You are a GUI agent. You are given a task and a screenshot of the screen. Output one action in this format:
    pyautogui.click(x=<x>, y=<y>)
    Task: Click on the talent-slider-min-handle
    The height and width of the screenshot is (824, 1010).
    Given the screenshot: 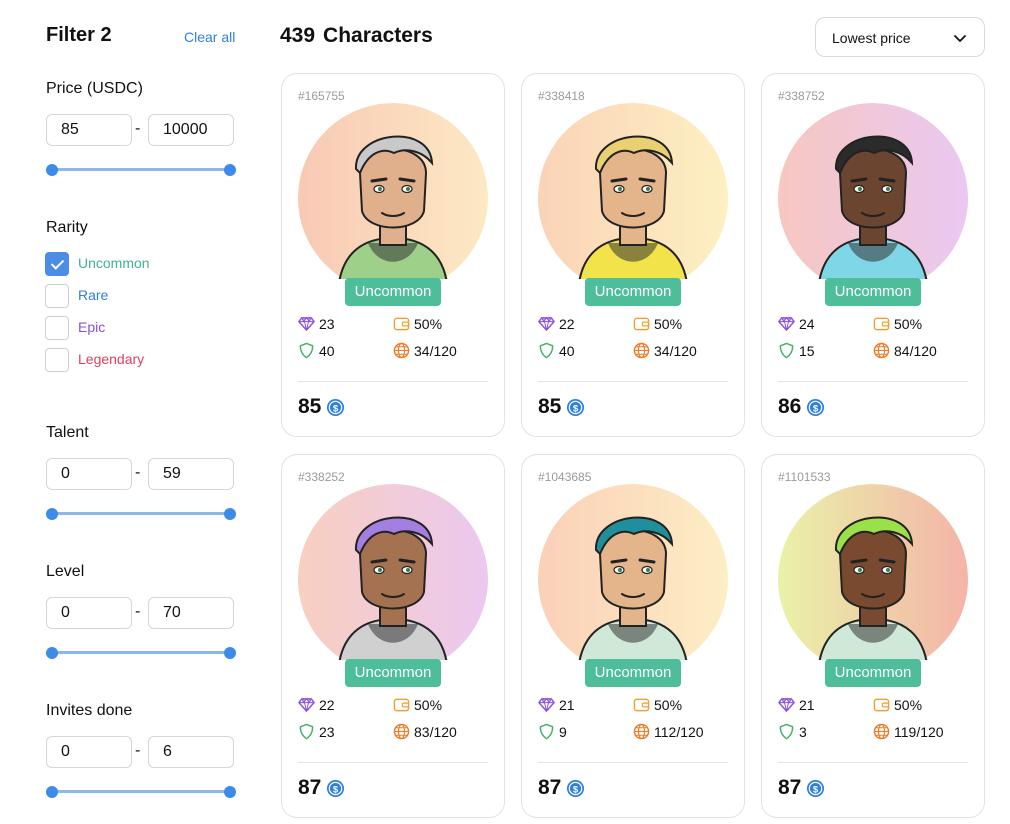 What is the action you would take?
    pyautogui.click(x=52, y=514)
    